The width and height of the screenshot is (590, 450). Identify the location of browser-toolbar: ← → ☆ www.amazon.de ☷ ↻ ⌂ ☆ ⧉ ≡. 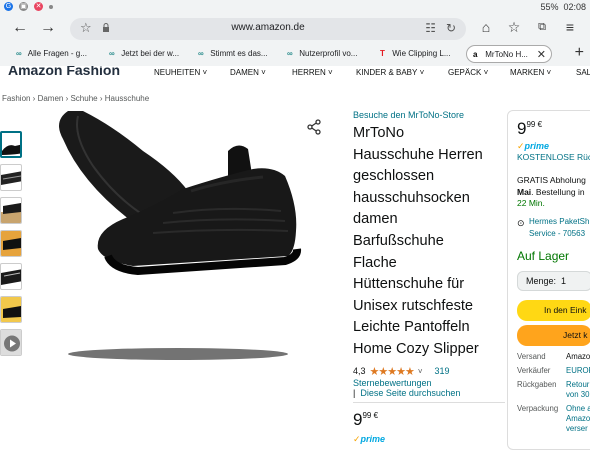
(295, 28).